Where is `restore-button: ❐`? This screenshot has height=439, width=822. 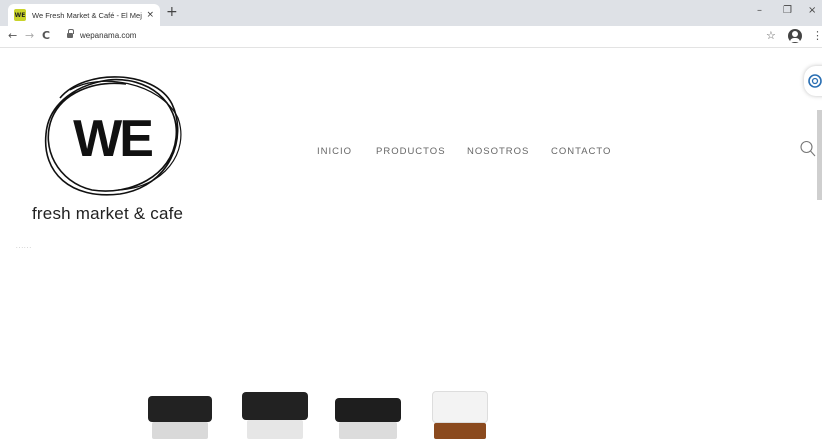 restore-button: ❐ is located at coordinates (787, 10).